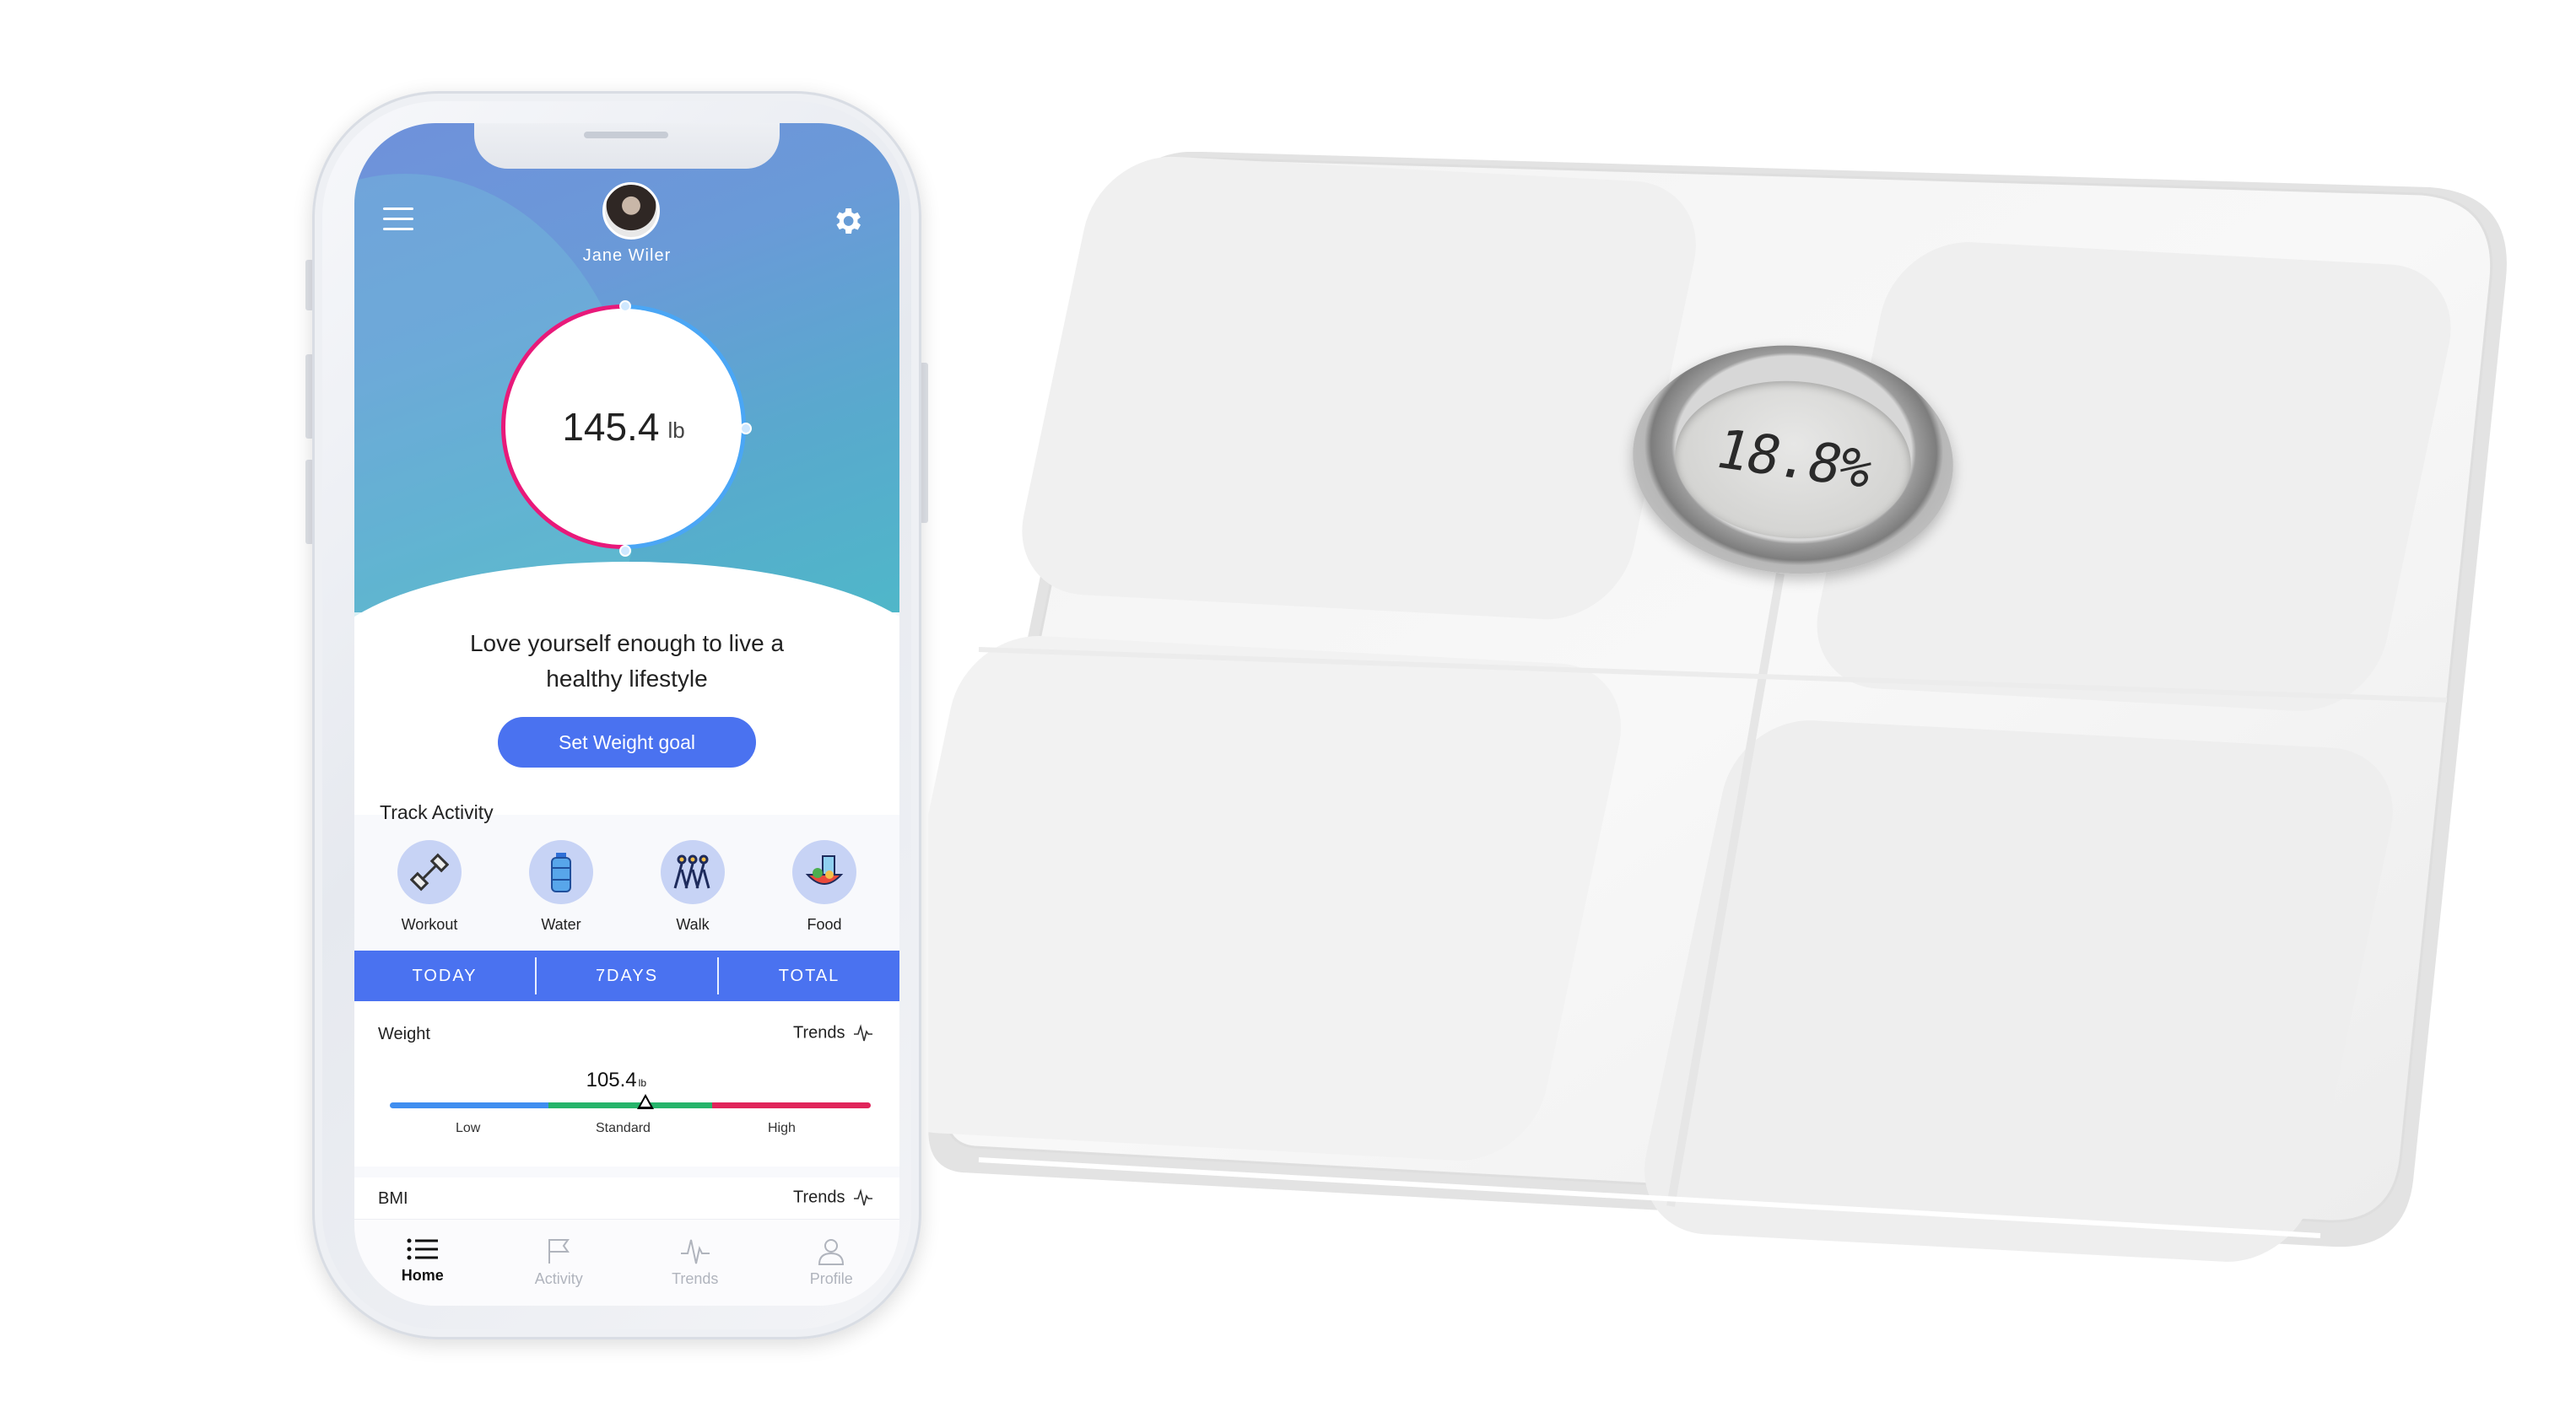  I want to click on weight-gauge-value: 105.4 lb, so click(616, 1080).